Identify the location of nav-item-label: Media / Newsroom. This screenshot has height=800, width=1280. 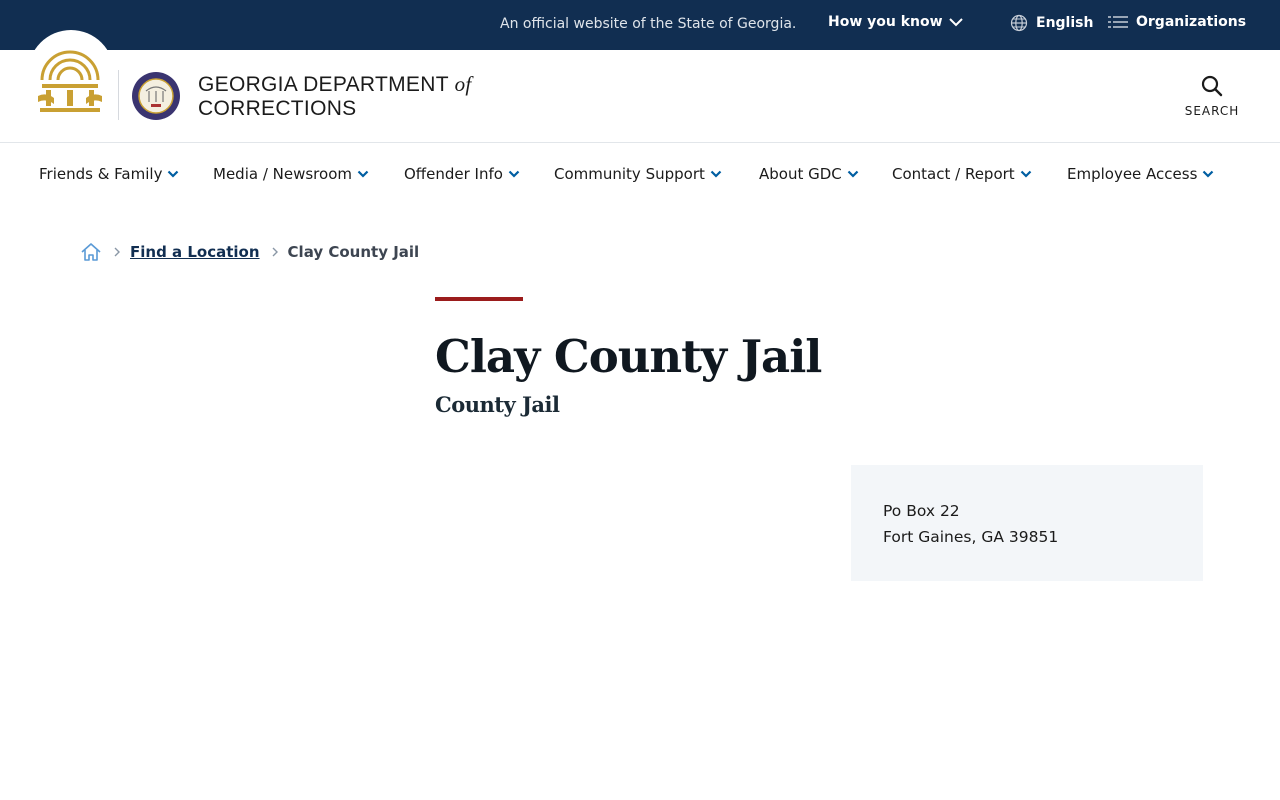
(282, 174).